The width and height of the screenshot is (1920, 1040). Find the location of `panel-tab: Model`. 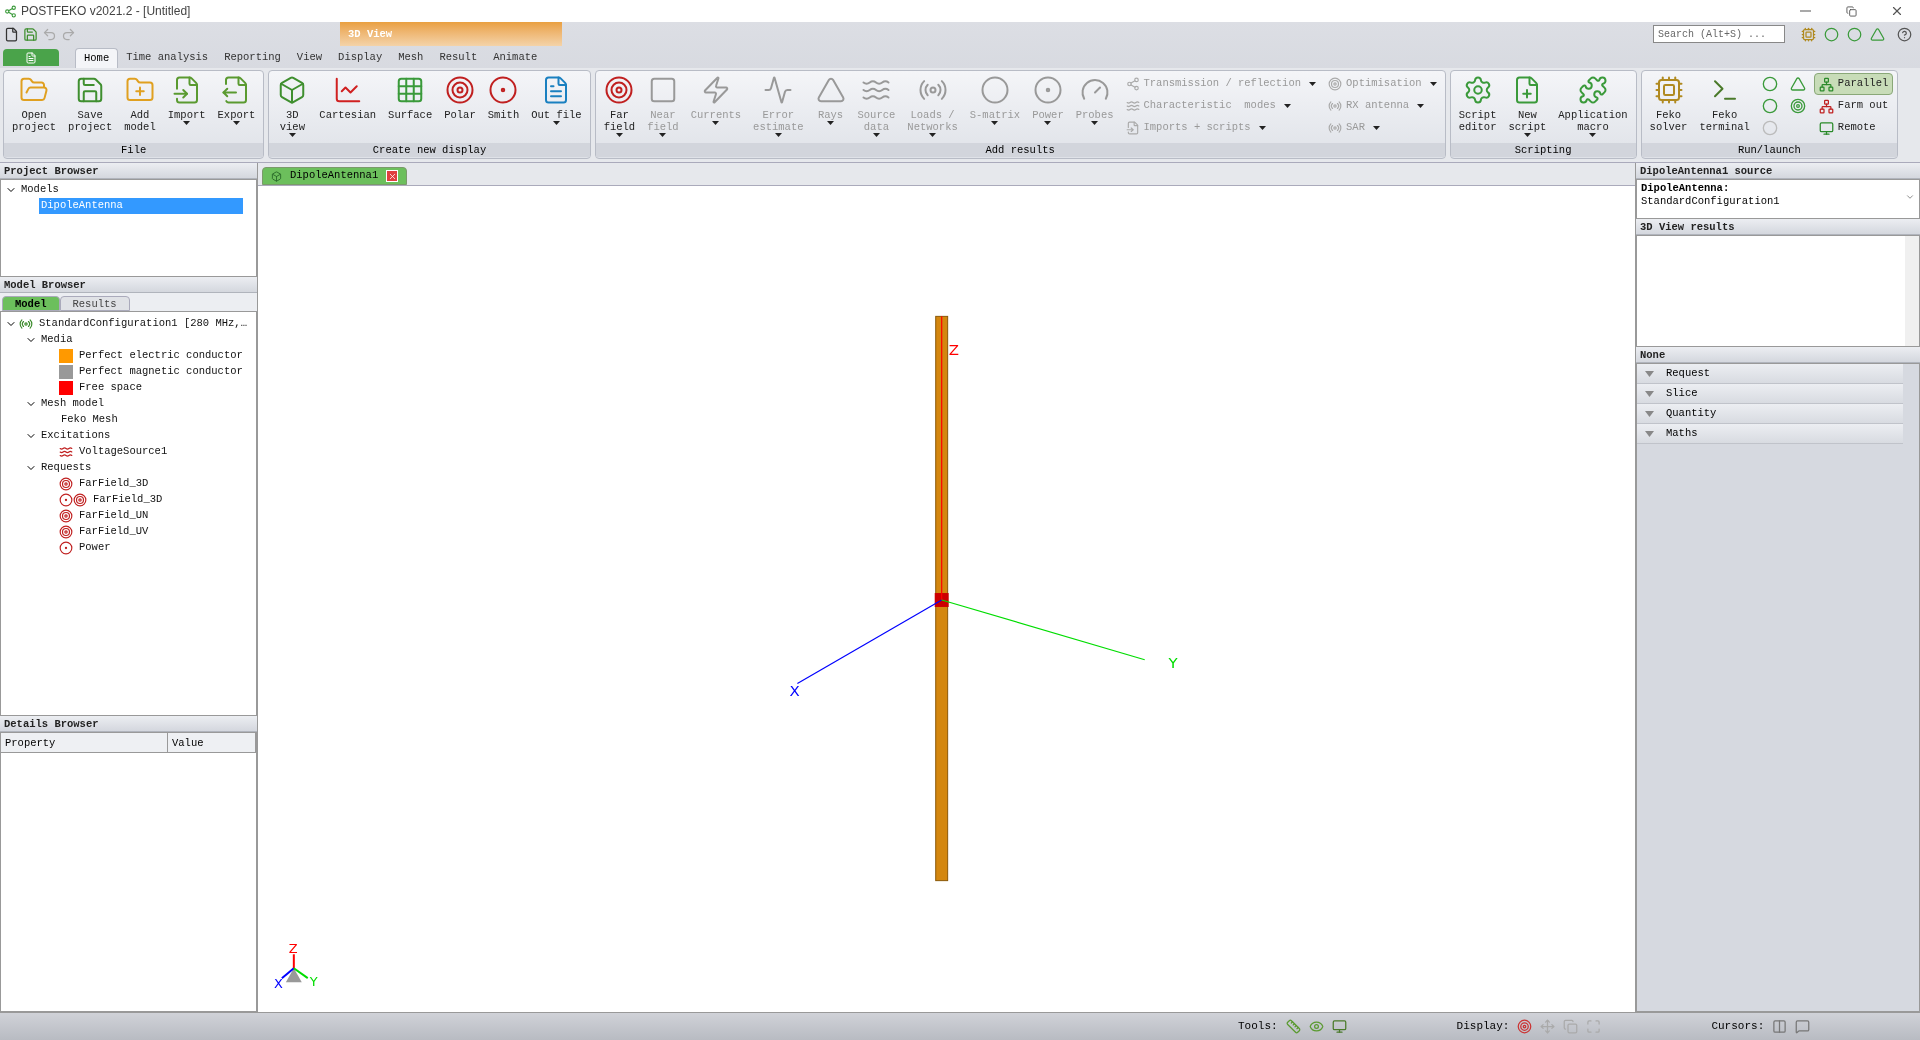

panel-tab: Model is located at coordinates (31, 303).